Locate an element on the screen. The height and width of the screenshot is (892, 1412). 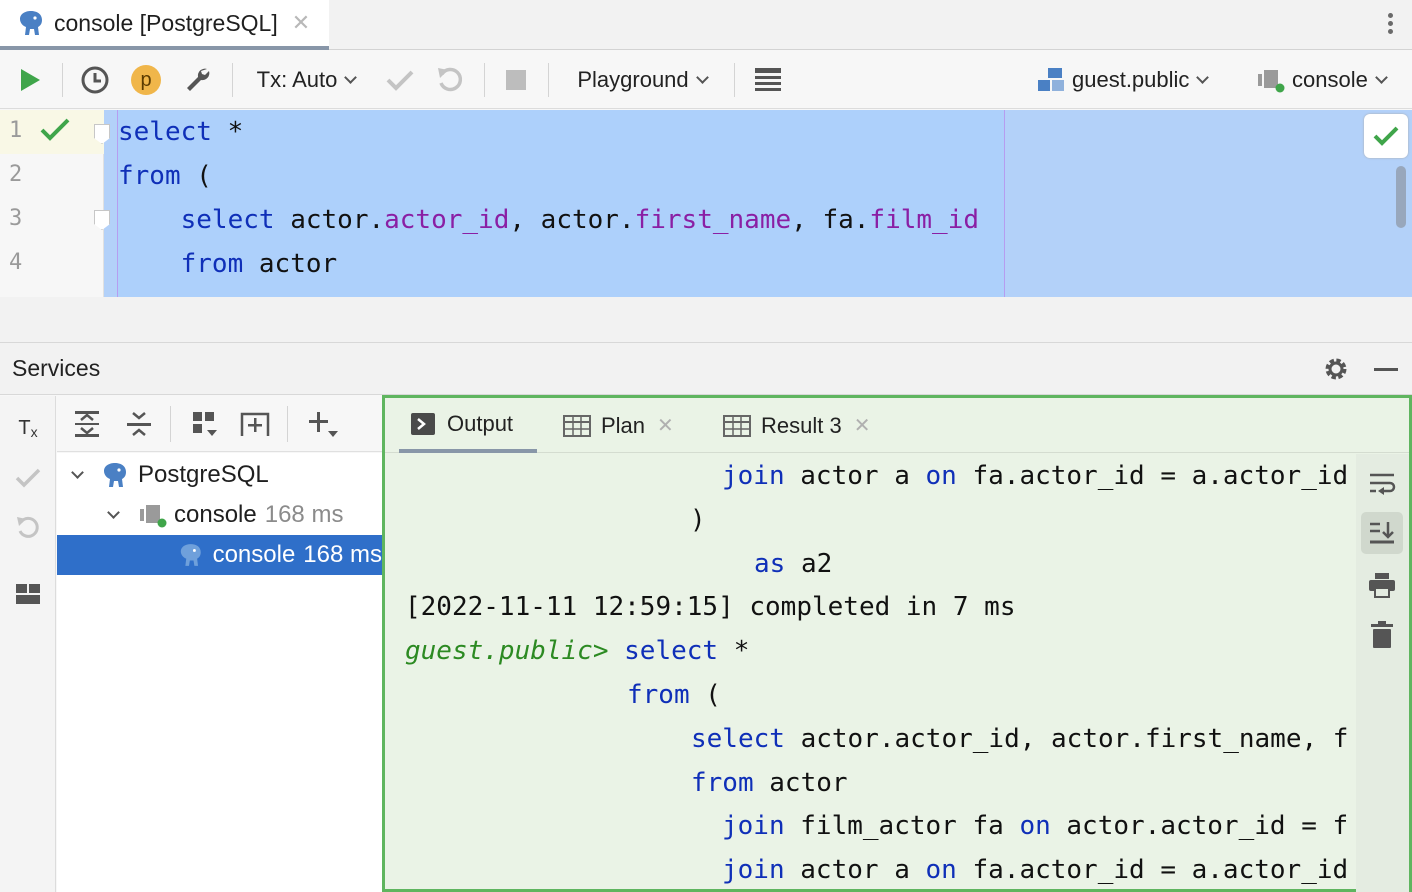
soft-wrap-icon is located at coordinates (1383, 484).